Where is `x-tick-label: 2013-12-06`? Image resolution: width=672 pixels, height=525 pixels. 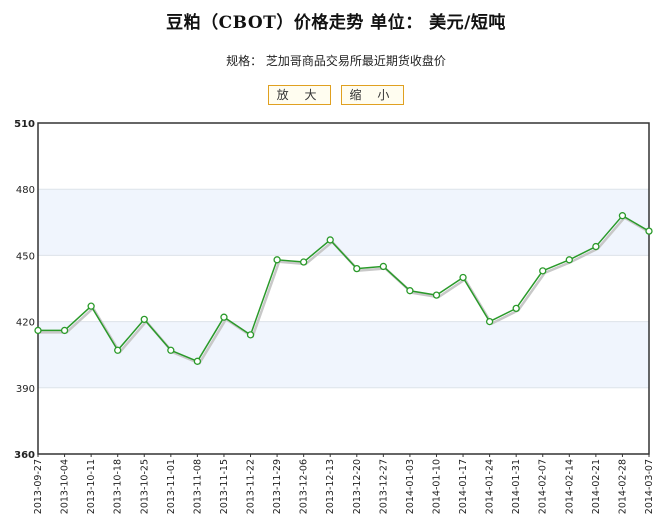 x-tick-label: 2013-12-06 is located at coordinates (304, 486).